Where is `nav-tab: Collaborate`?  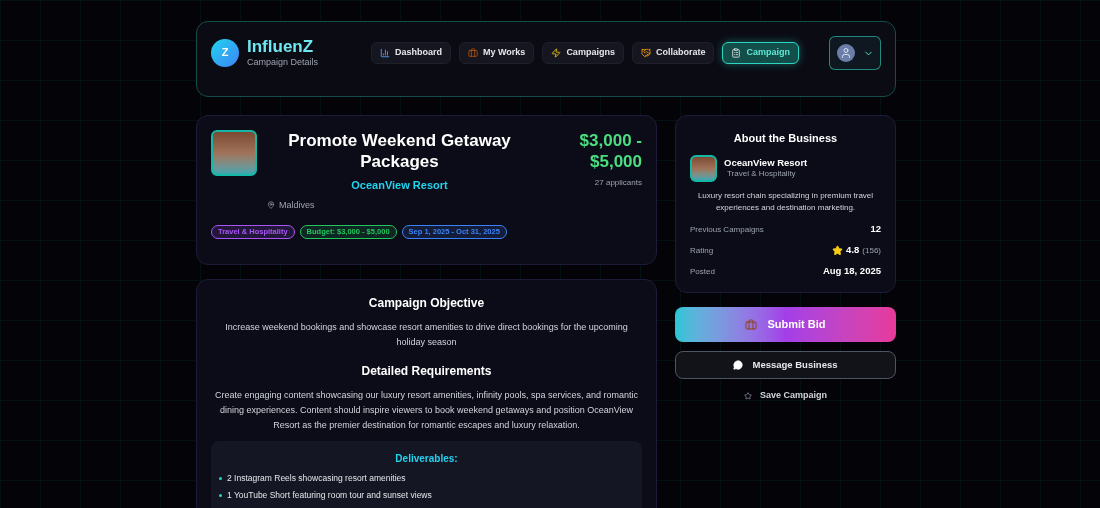
nav-tab: Collaborate is located at coordinates (673, 53).